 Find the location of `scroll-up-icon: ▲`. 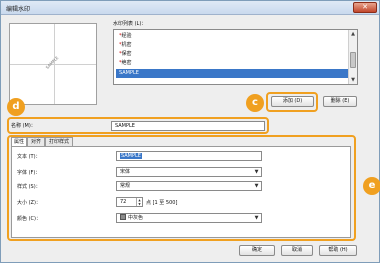

scroll-up-icon: ▲ is located at coordinates (353, 34).